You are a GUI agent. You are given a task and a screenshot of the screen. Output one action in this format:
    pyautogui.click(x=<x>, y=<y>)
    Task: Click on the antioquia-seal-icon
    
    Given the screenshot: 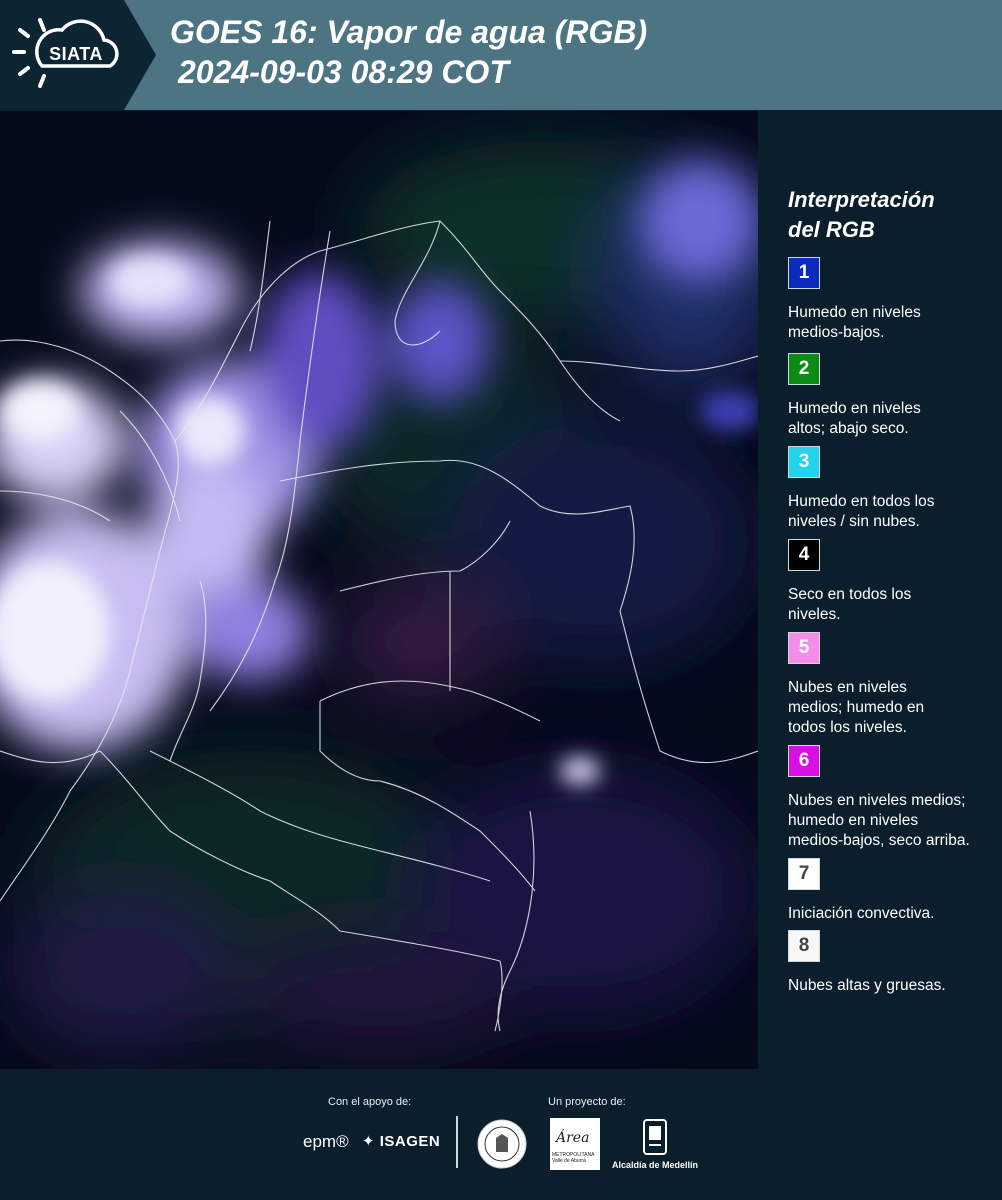 What is the action you would take?
    pyautogui.click(x=502, y=1144)
    